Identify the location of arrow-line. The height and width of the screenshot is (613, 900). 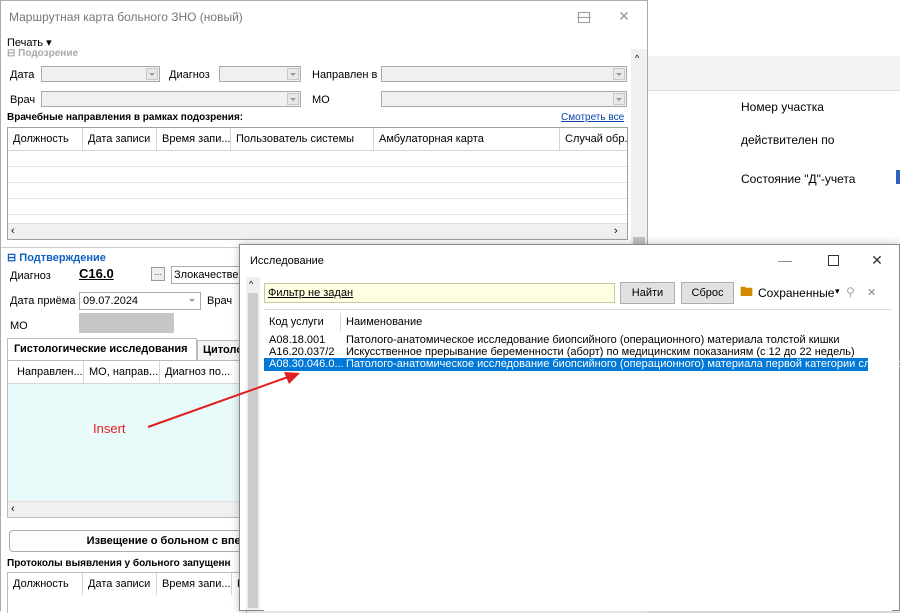
(218, 402).